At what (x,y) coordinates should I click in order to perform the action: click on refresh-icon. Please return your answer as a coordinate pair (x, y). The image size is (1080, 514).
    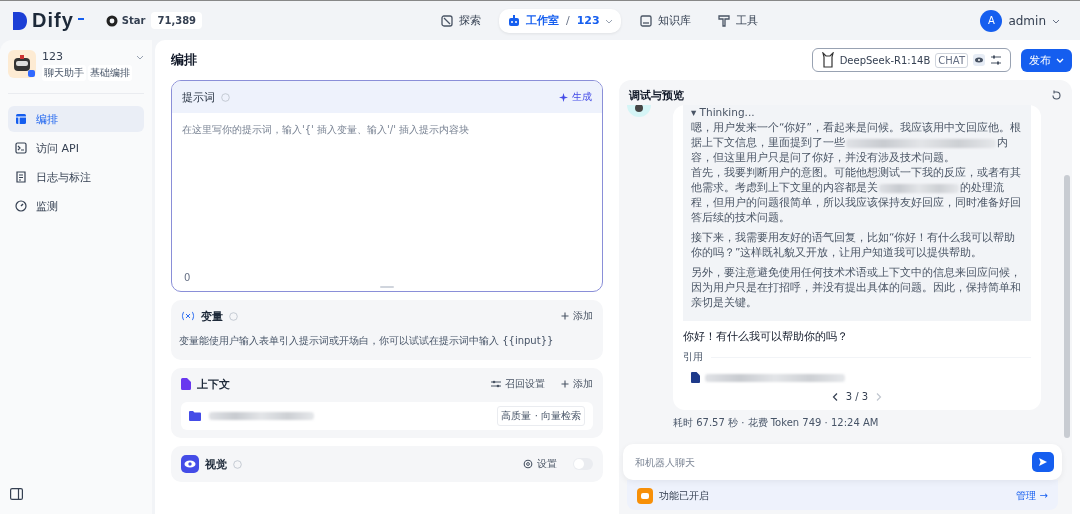
    Looking at the image, I should click on (1056, 95).